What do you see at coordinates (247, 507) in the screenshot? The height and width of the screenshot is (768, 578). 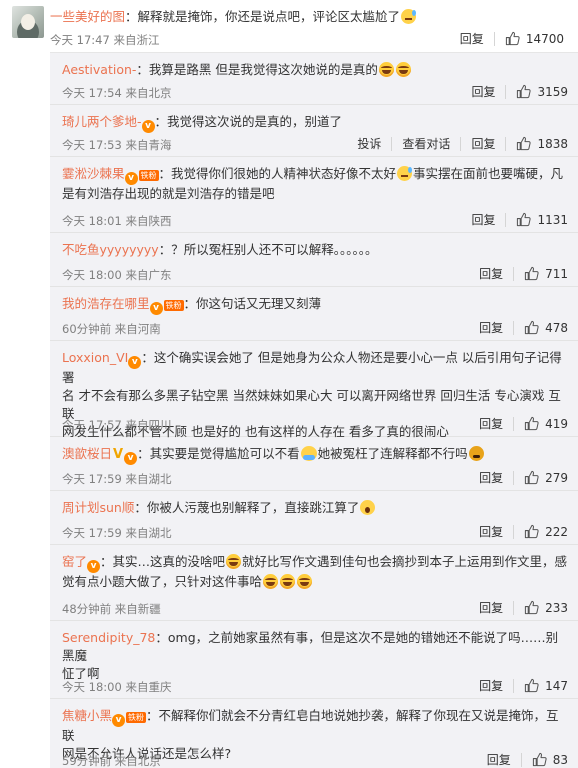 I see `reply-text: ：你被人污蔑也别解释了，直接跳江算了` at bounding box center [247, 507].